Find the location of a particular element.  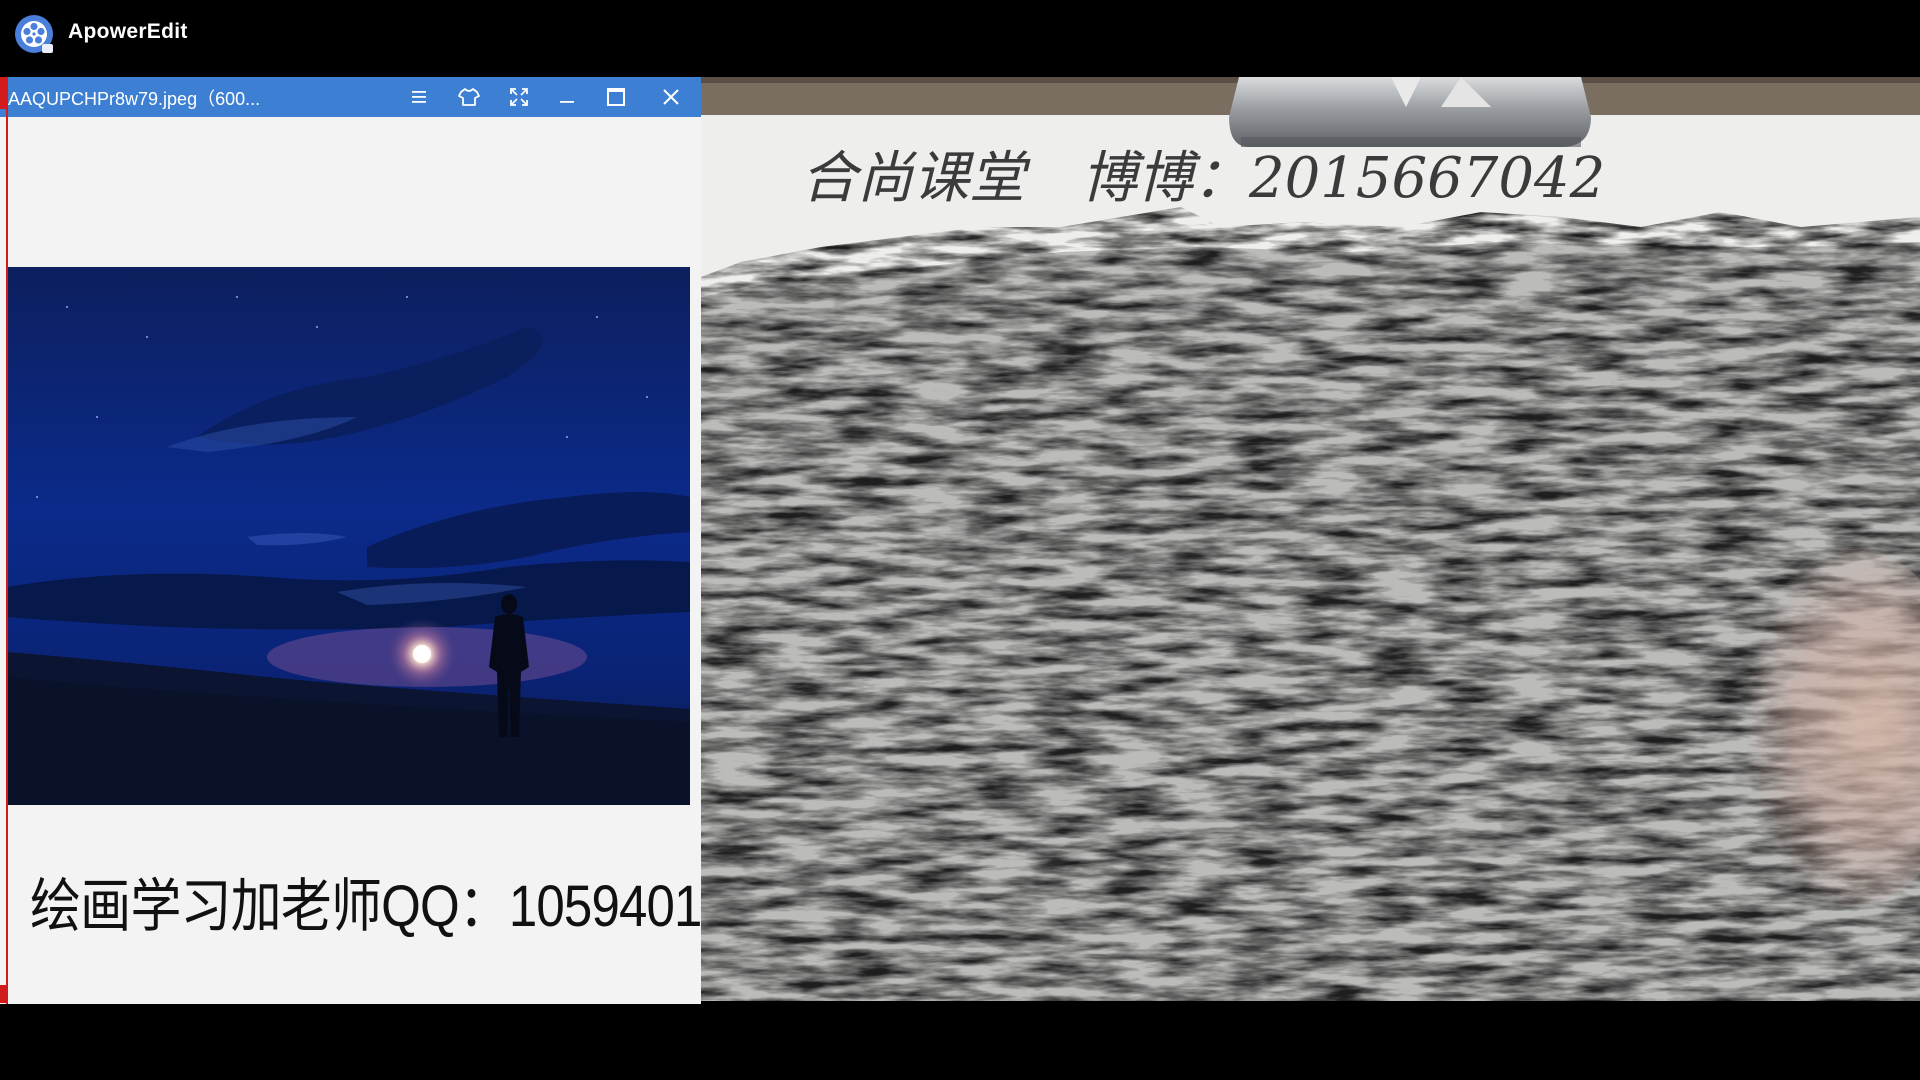

app-title: ApowerEdit is located at coordinates (128, 31).